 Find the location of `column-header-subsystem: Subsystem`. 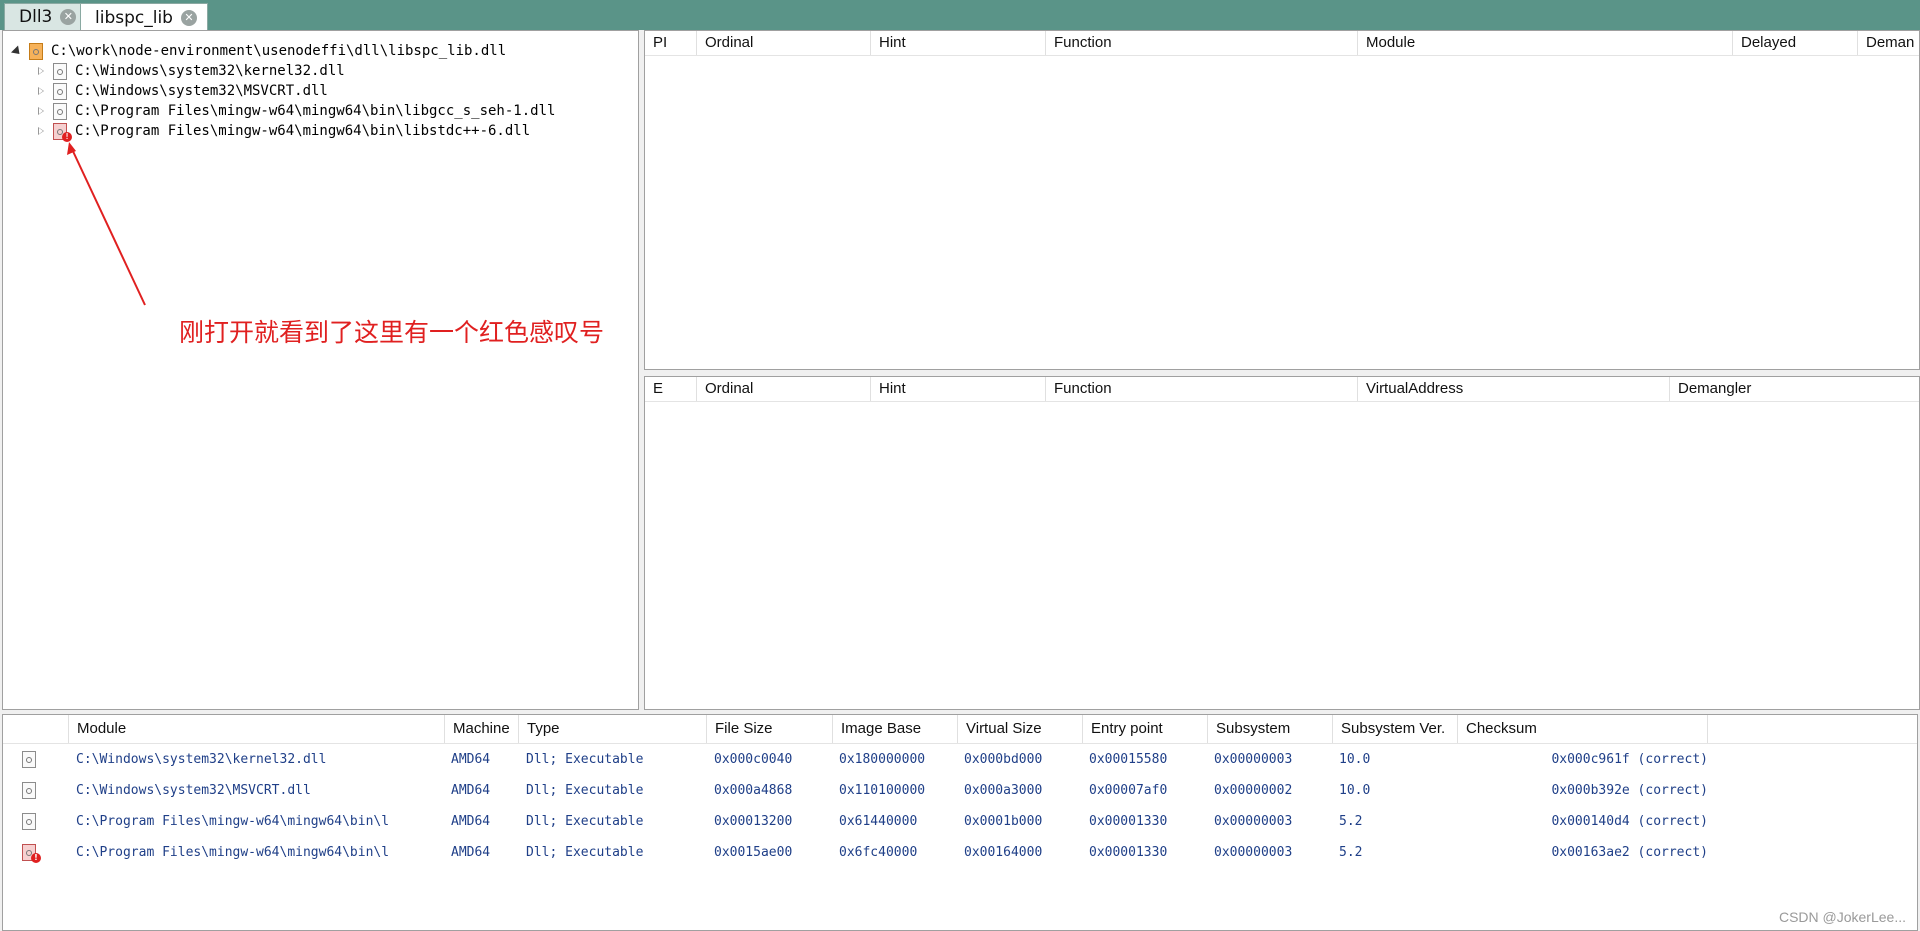

column-header-subsystem: Subsystem is located at coordinates (1270, 729).